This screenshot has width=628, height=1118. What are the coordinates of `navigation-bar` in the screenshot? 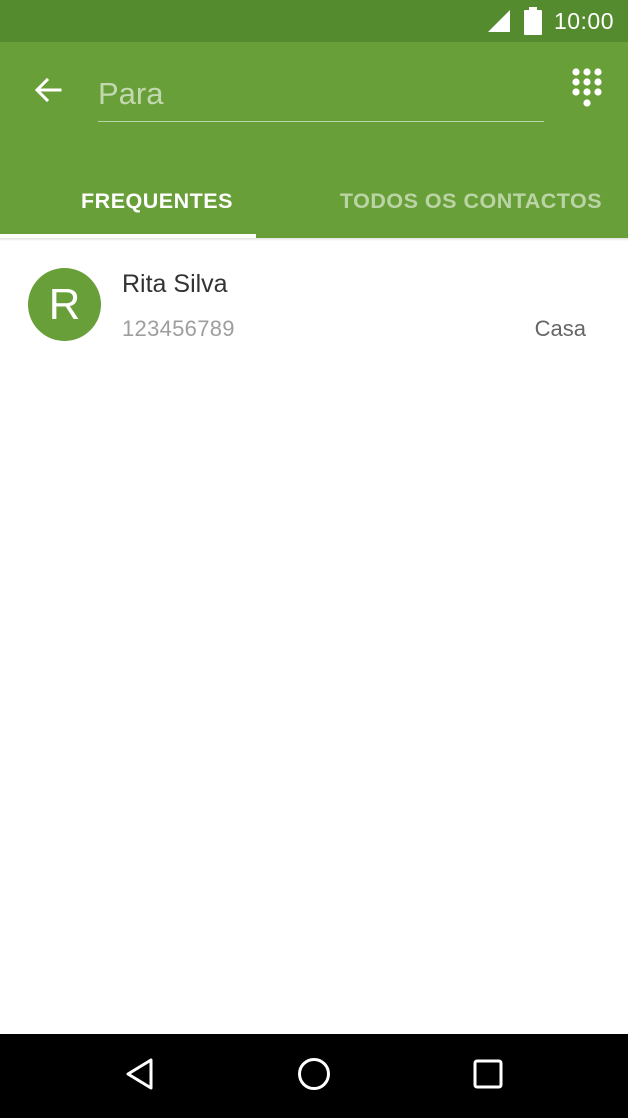 It's located at (314, 1076).